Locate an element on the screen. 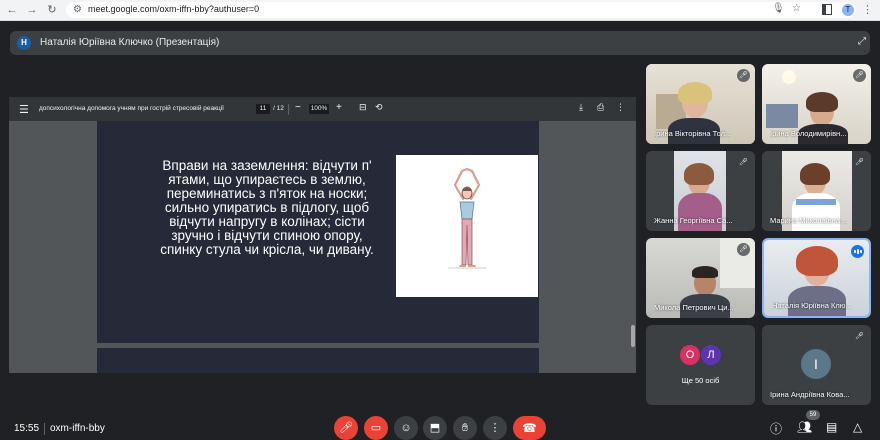  microphone-icon: 🎙 is located at coordinates (778, 8).